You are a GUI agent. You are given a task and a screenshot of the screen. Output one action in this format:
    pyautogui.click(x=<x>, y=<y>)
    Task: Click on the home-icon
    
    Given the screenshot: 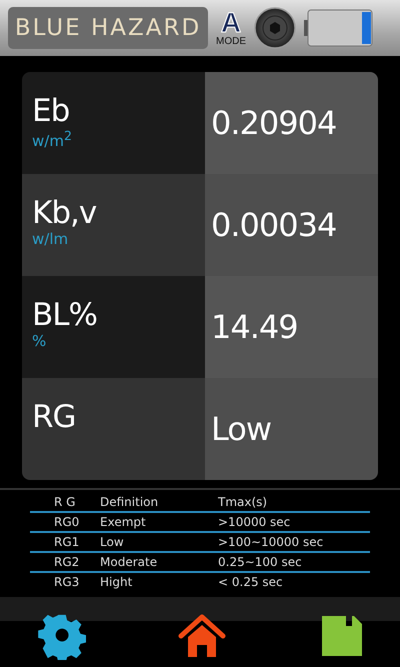 What is the action you would take?
    pyautogui.click(x=202, y=636)
    